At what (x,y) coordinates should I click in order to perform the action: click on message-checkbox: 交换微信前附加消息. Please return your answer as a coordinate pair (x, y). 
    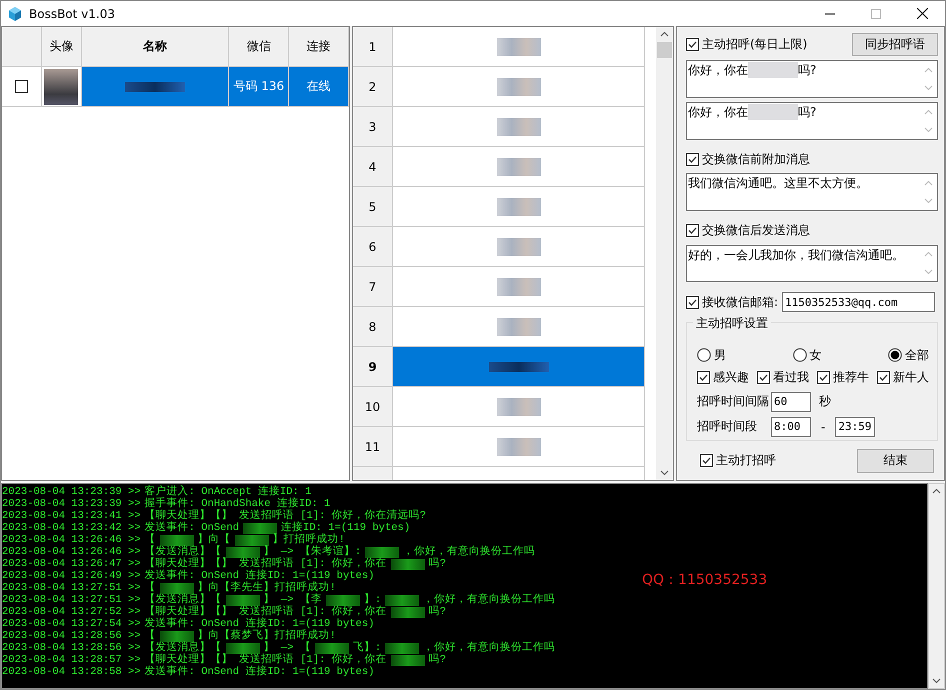
    Looking at the image, I should click on (748, 159).